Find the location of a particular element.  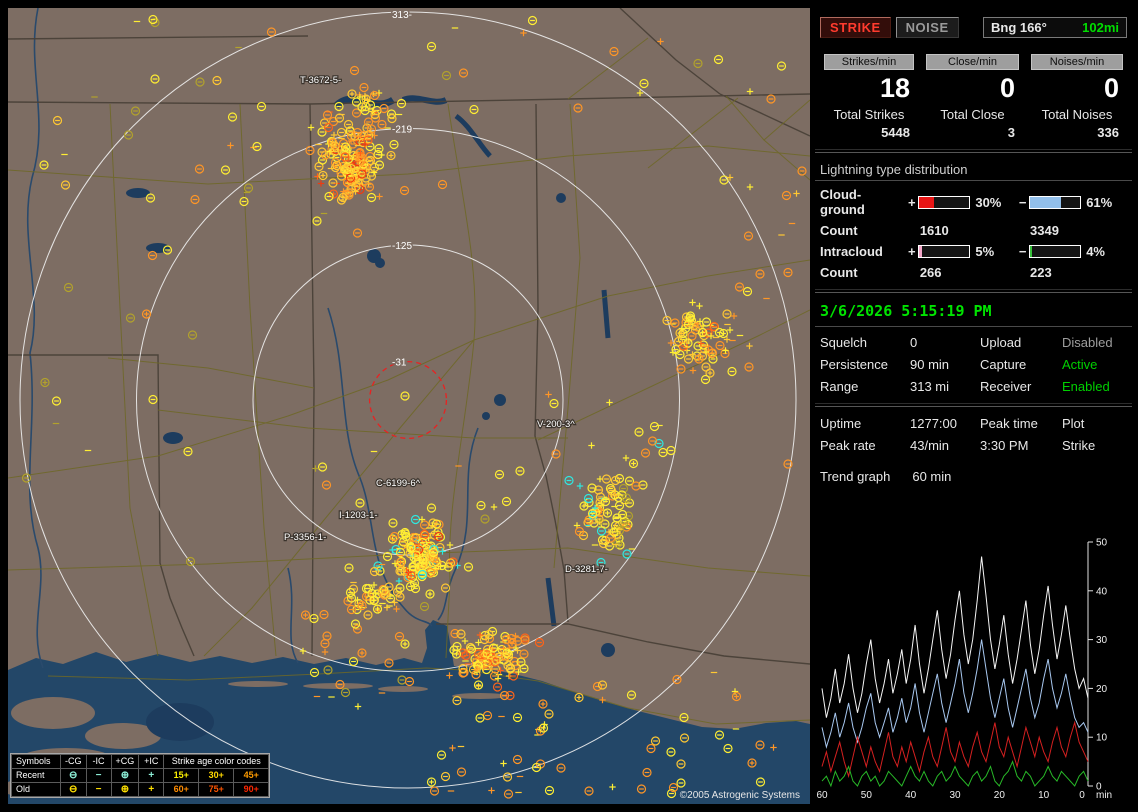

legend-header-icm: -IC is located at coordinates (98, 761).